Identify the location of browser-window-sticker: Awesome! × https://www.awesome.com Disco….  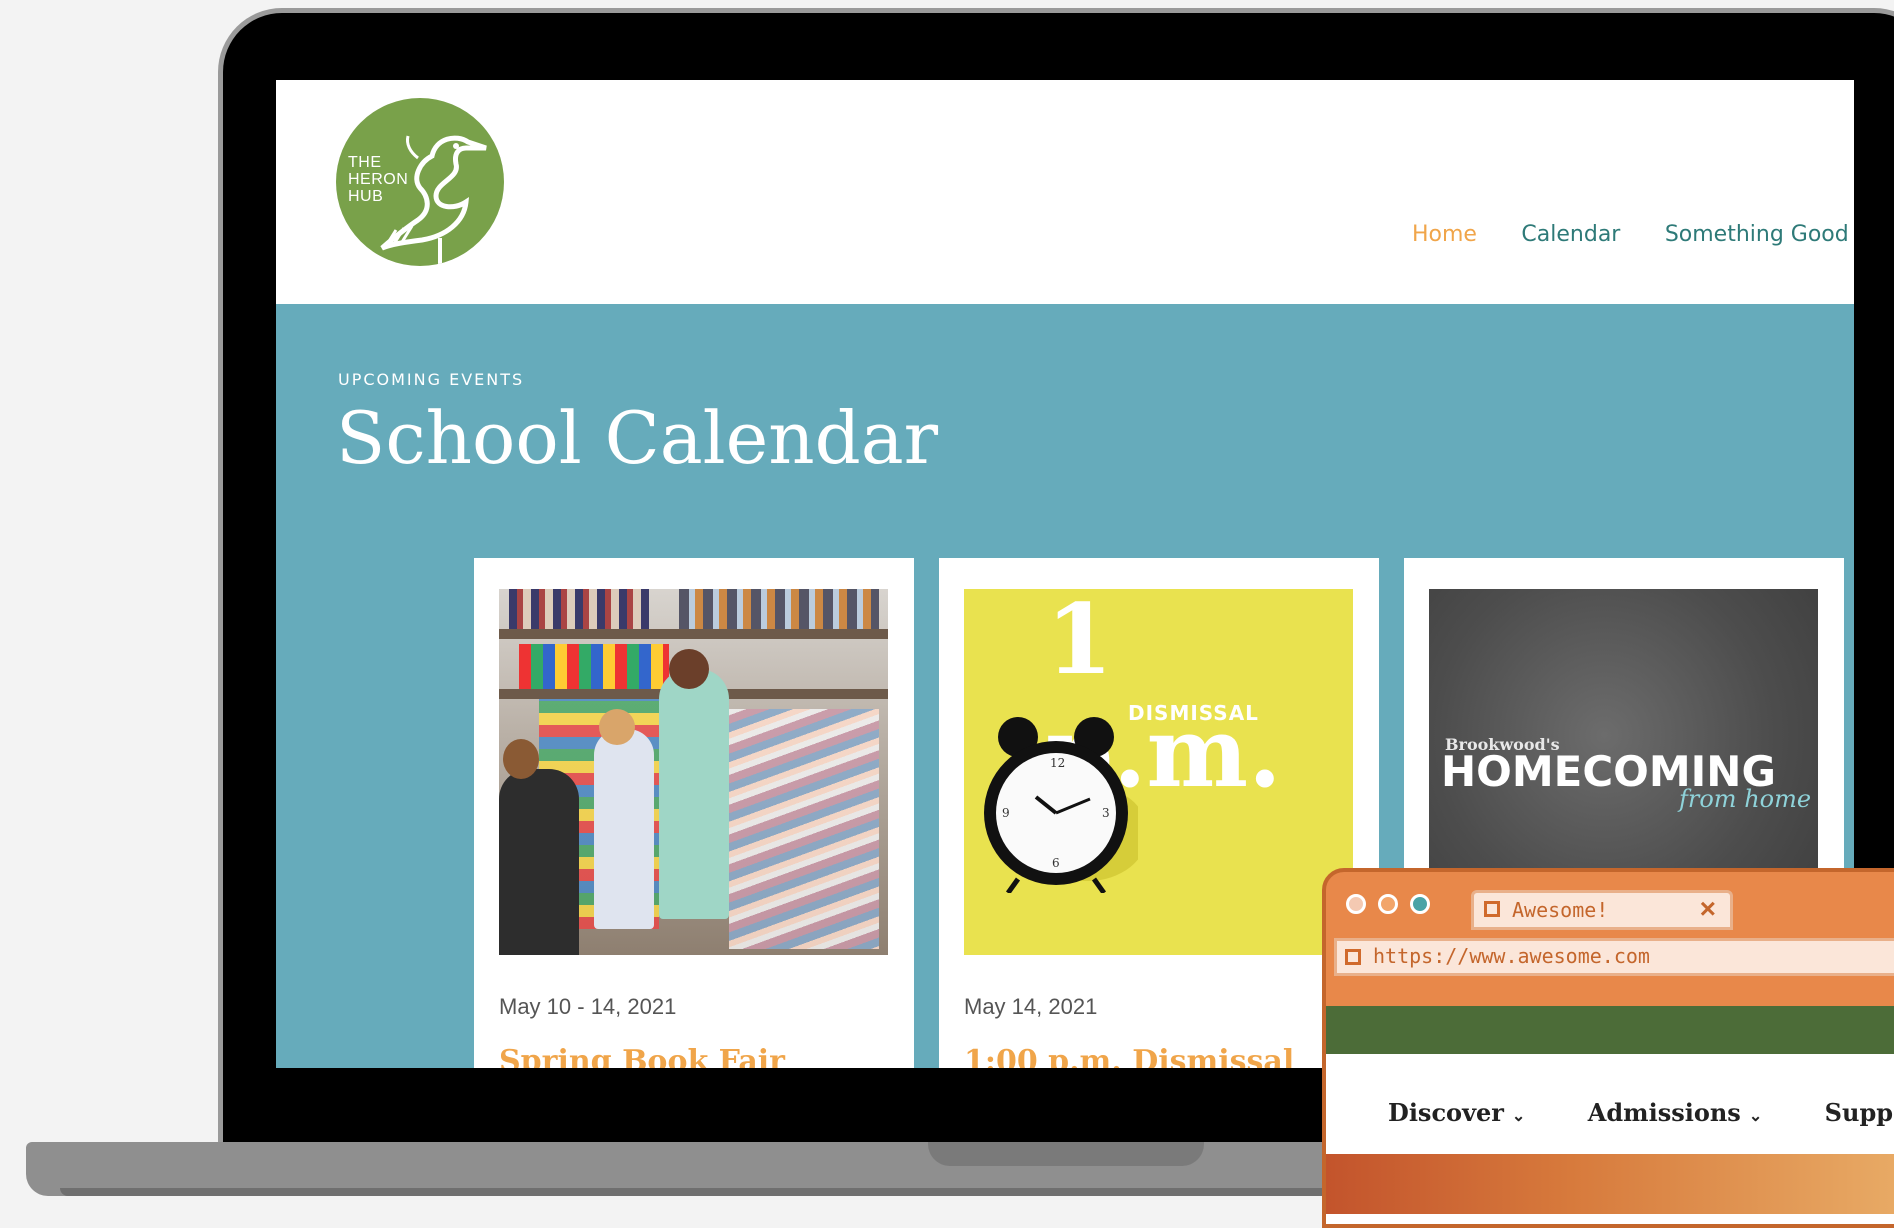
(1608, 1048).